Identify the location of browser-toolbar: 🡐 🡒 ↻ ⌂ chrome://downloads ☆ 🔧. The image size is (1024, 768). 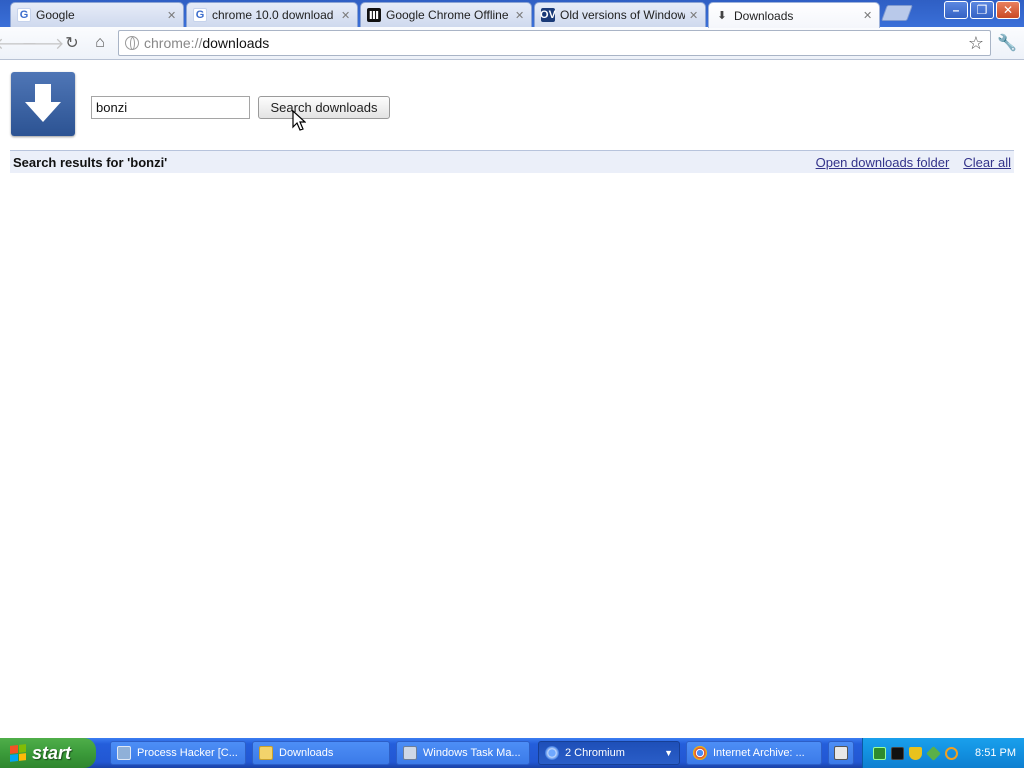
(512, 43).